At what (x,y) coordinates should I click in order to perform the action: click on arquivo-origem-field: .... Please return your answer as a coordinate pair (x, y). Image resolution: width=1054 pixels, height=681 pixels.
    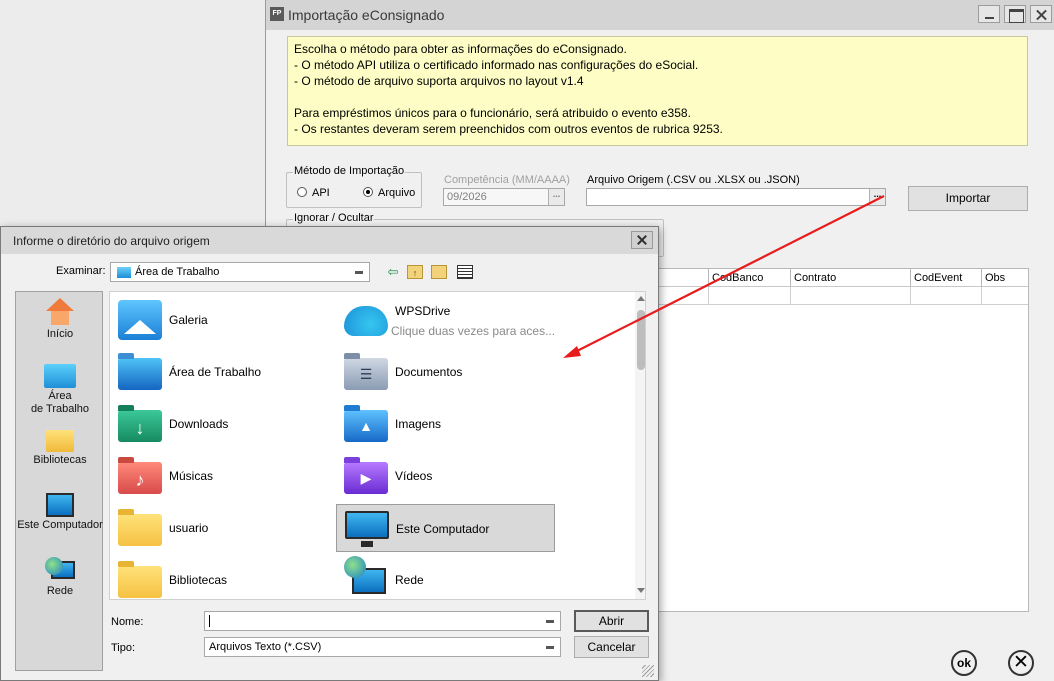
    Looking at the image, I should click on (736, 197).